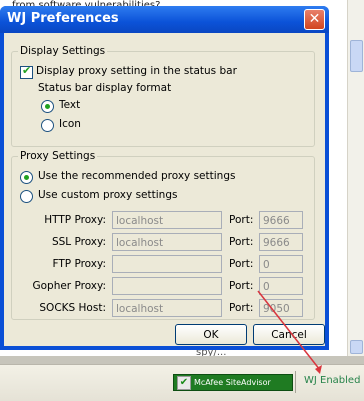 The image size is (364, 401). I want to click on annotation-arrow-line, so click(289, 330).